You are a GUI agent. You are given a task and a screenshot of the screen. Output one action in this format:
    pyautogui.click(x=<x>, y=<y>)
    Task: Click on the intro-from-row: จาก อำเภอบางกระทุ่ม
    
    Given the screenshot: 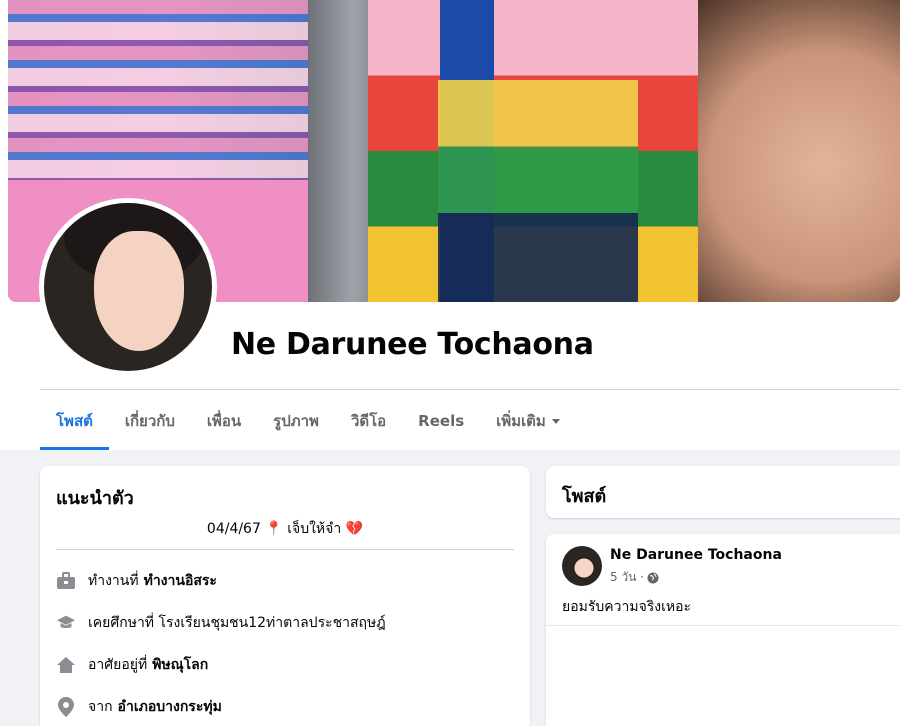 What is the action you would take?
    pyautogui.click(x=139, y=707)
    